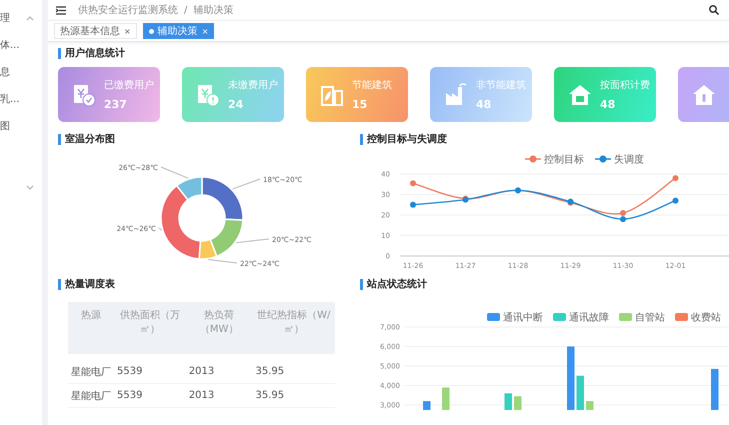 This screenshot has height=425, width=729. Describe the element at coordinates (208, 94) in the screenshot. I see `yen-document-alert-icon` at that location.